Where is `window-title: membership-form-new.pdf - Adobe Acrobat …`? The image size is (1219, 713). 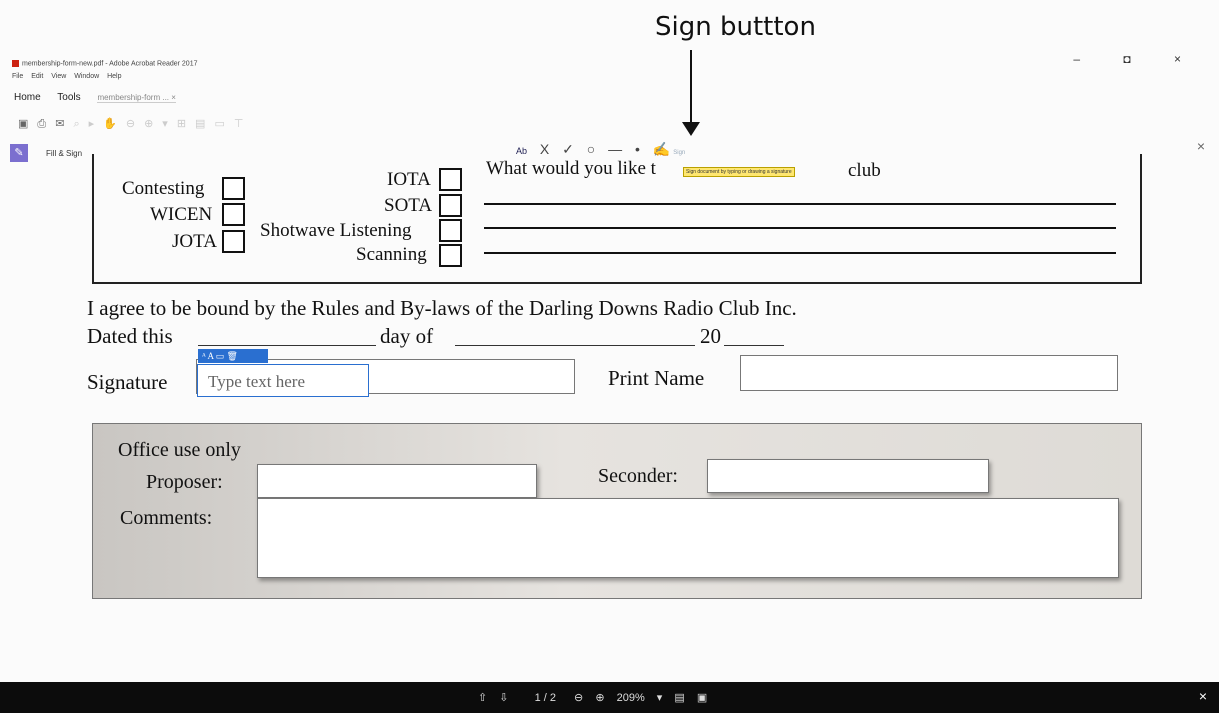
window-title: membership-form-new.pdf - Adobe Acrobat … is located at coordinates (105, 63).